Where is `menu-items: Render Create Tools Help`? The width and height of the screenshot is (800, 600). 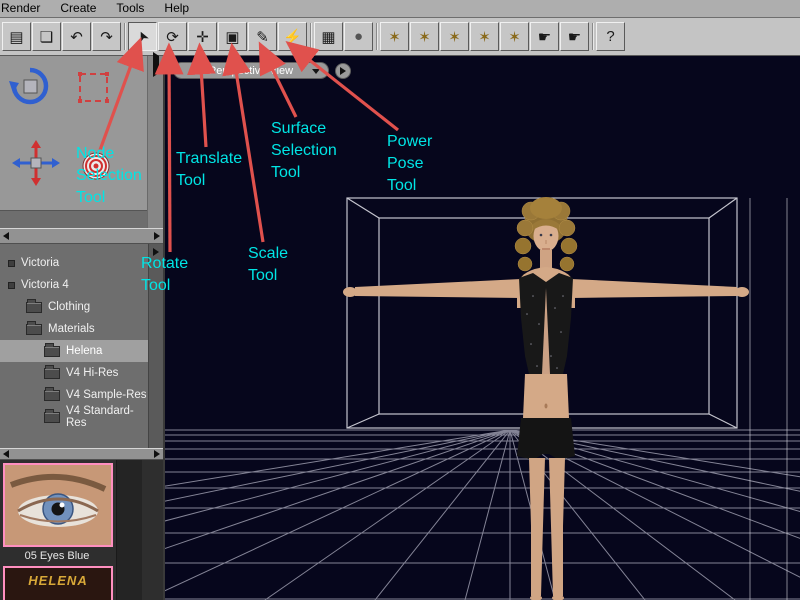 menu-items: Render Create Tools Help is located at coordinates (400, 8).